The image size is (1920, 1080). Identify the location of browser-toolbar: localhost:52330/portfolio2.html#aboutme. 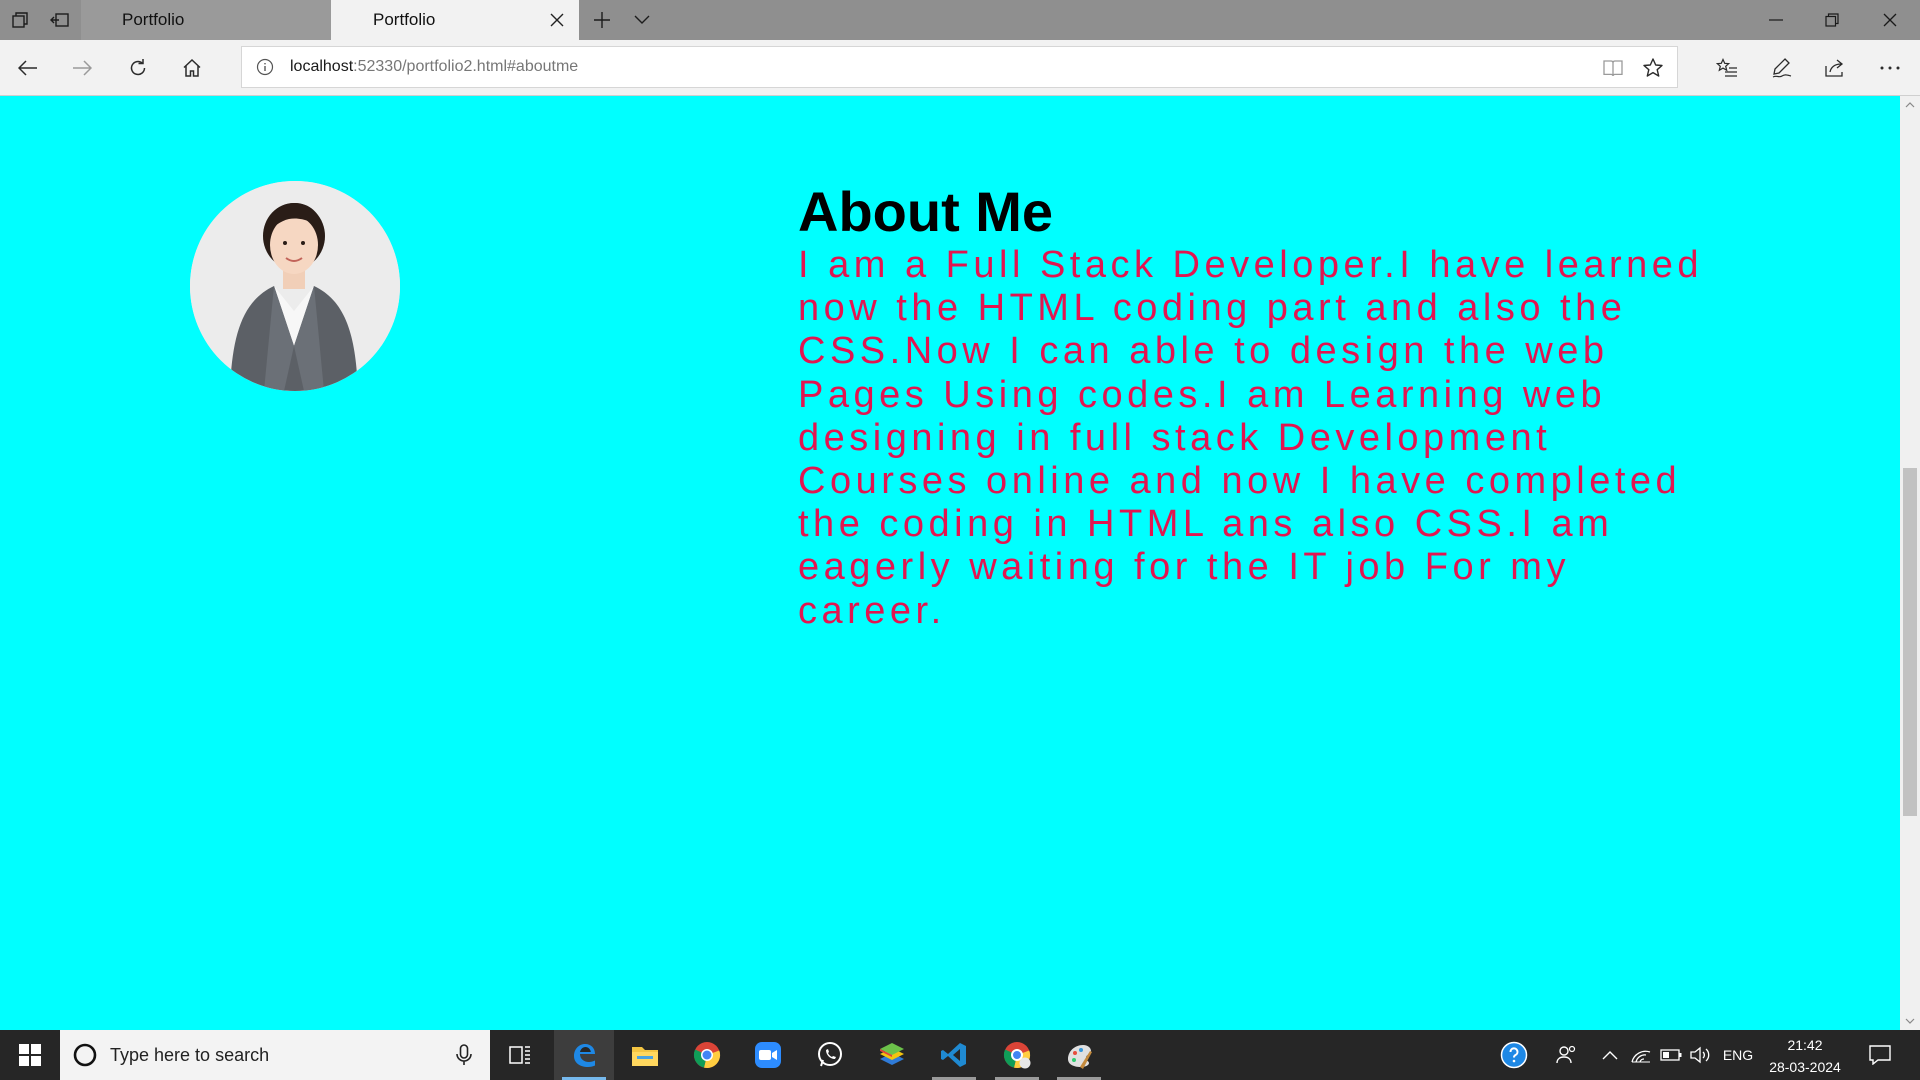
(960, 68).